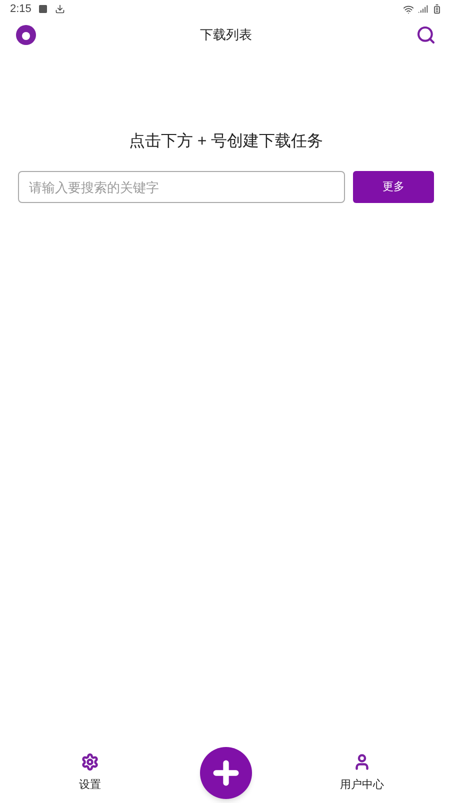 The width and height of the screenshot is (452, 803). What do you see at coordinates (362, 761) in the screenshot?
I see `user-icon` at bounding box center [362, 761].